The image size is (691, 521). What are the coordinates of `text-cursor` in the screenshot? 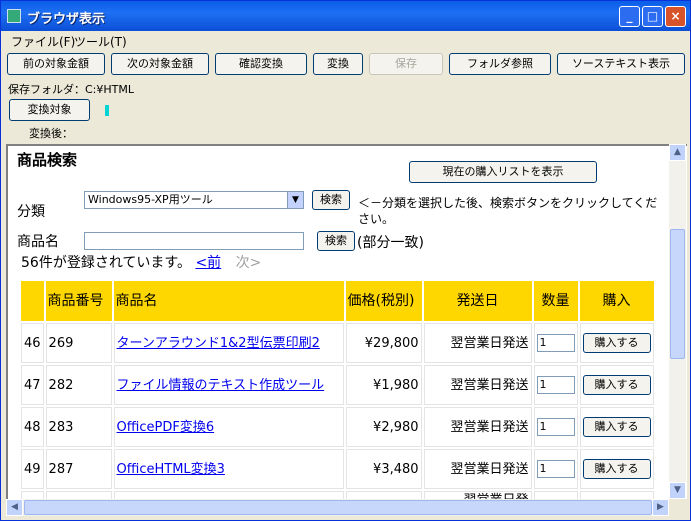 It's located at (107, 110).